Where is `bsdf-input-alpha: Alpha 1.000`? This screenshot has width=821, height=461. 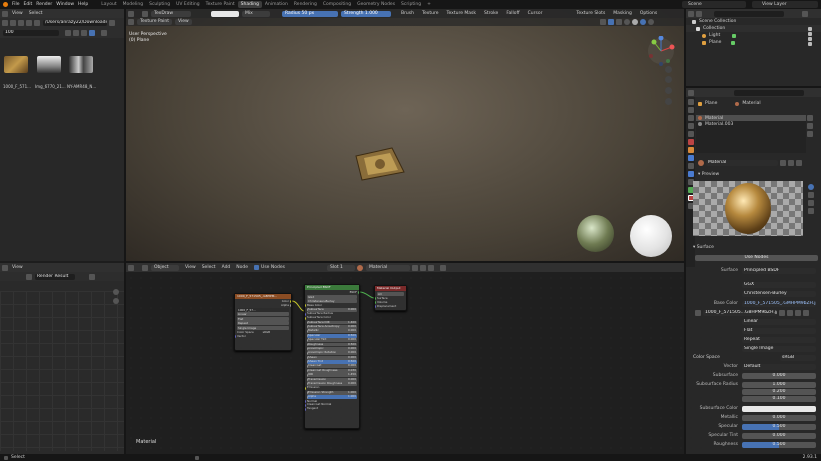
bsdf-input-alpha: Alpha 1.000 is located at coordinates (332, 397).